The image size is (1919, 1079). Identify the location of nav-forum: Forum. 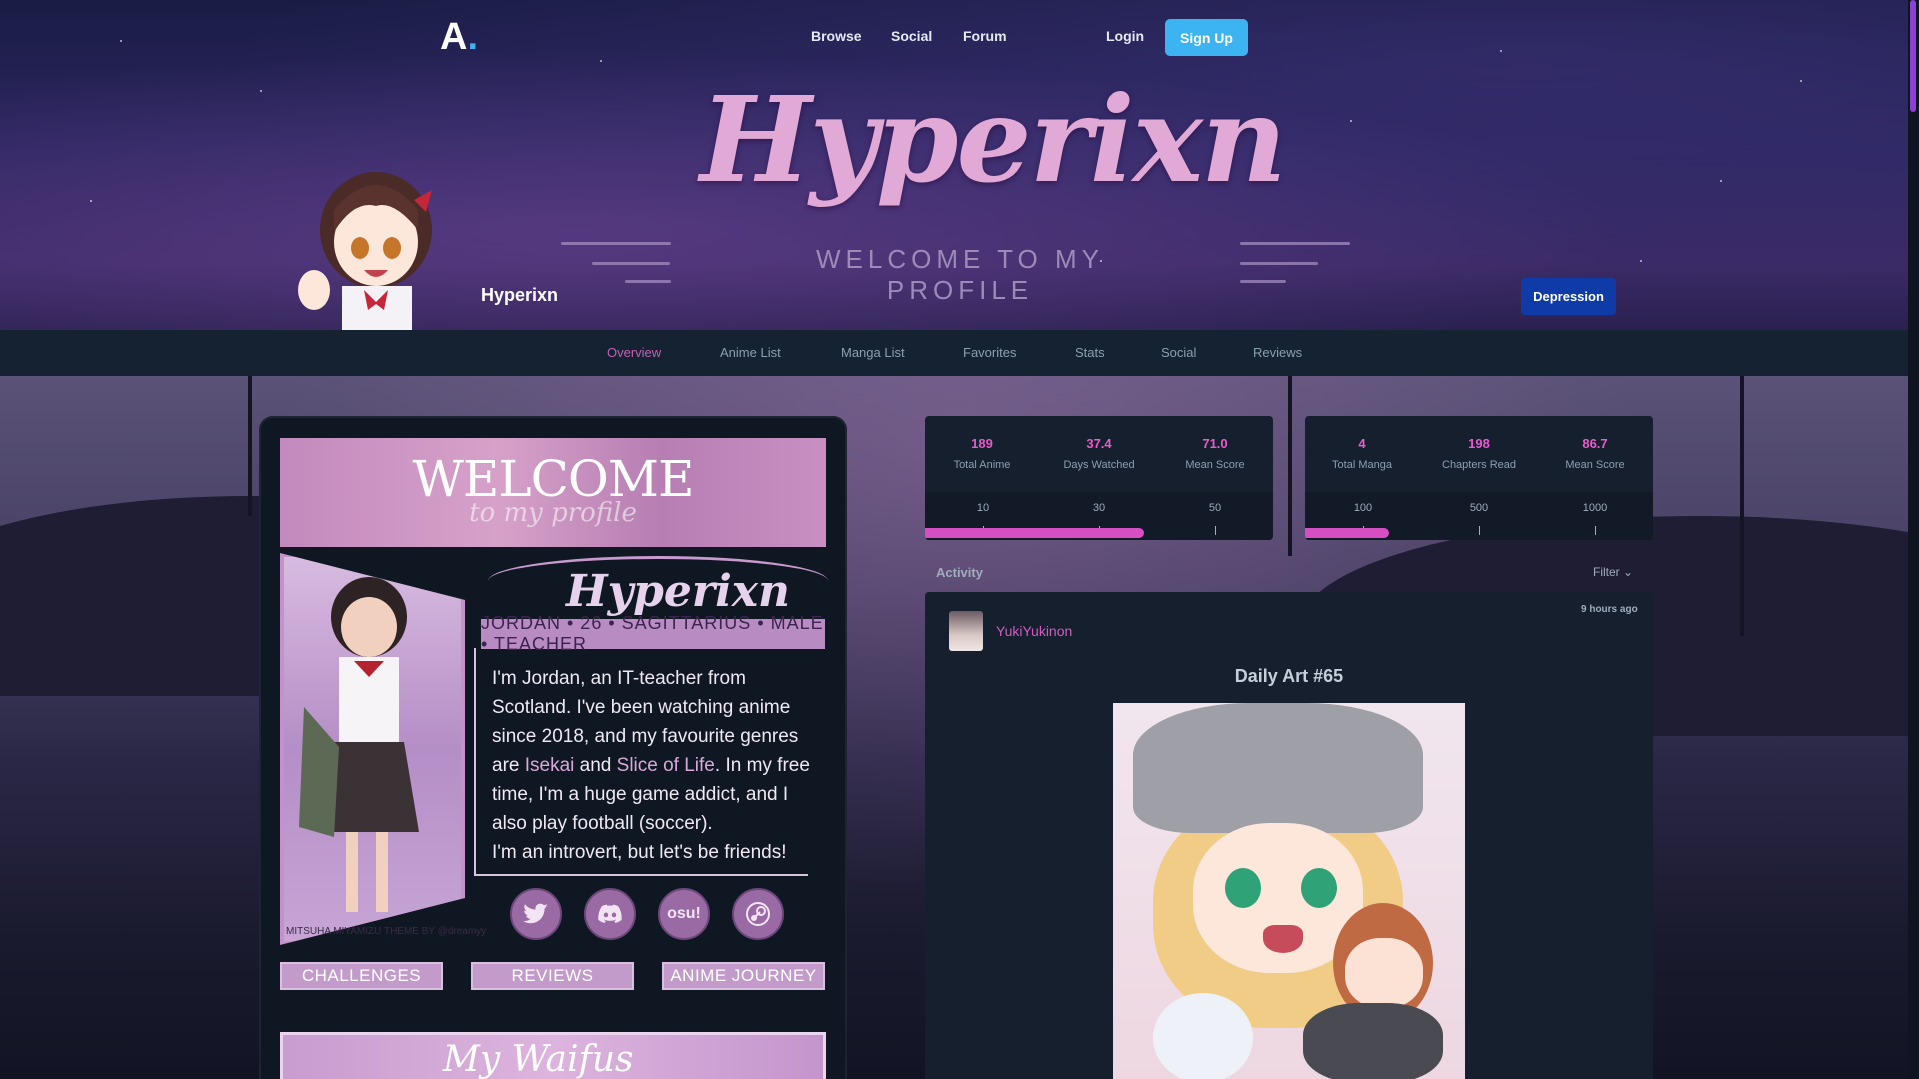
(985, 36).